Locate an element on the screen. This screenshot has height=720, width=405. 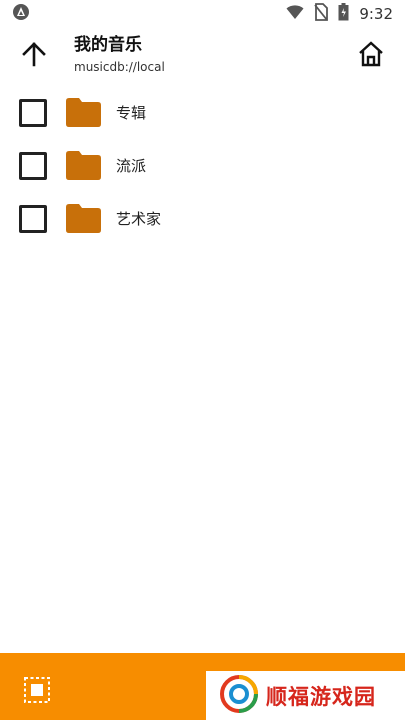
status-bar: 9:32 is located at coordinates (202, 14).